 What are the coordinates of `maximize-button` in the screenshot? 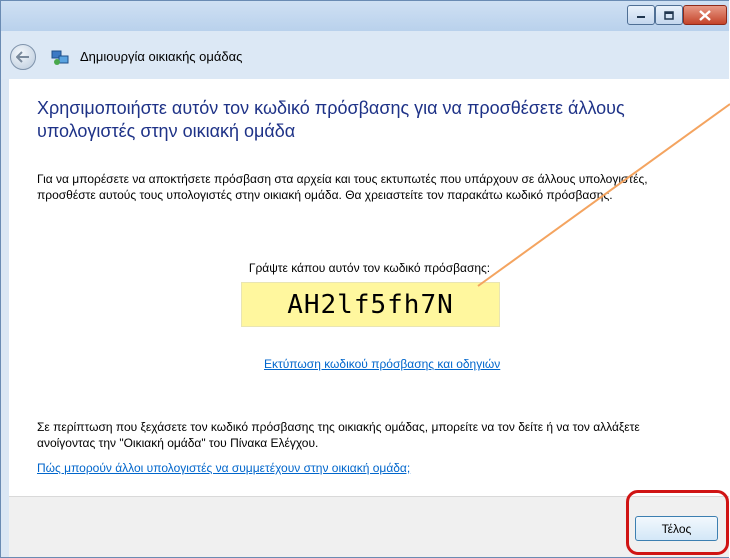 It's located at (669, 15).